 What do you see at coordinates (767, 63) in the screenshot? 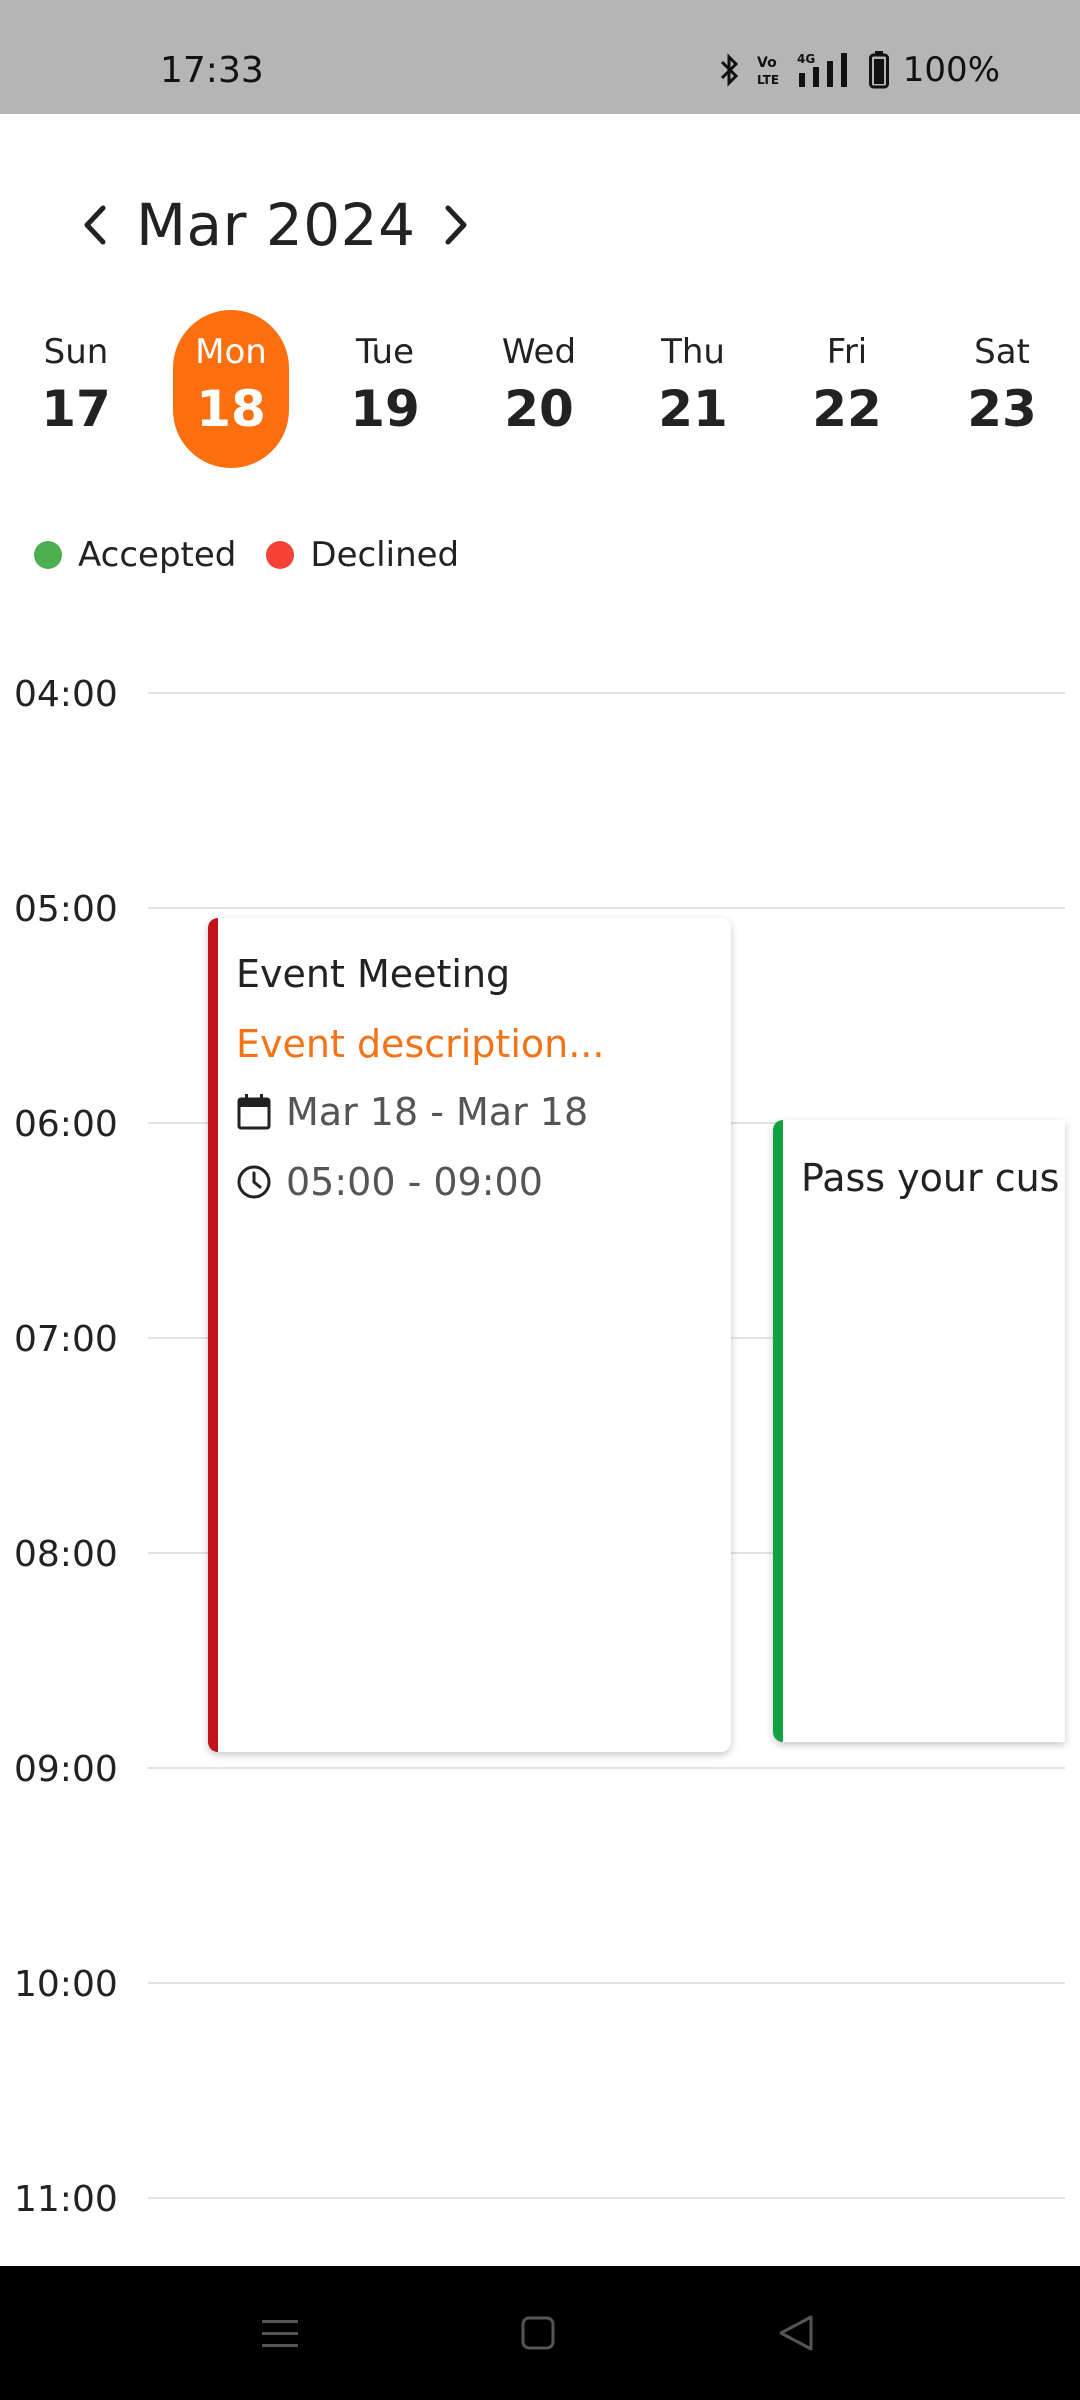
I see `svg-text: Vo` at bounding box center [767, 63].